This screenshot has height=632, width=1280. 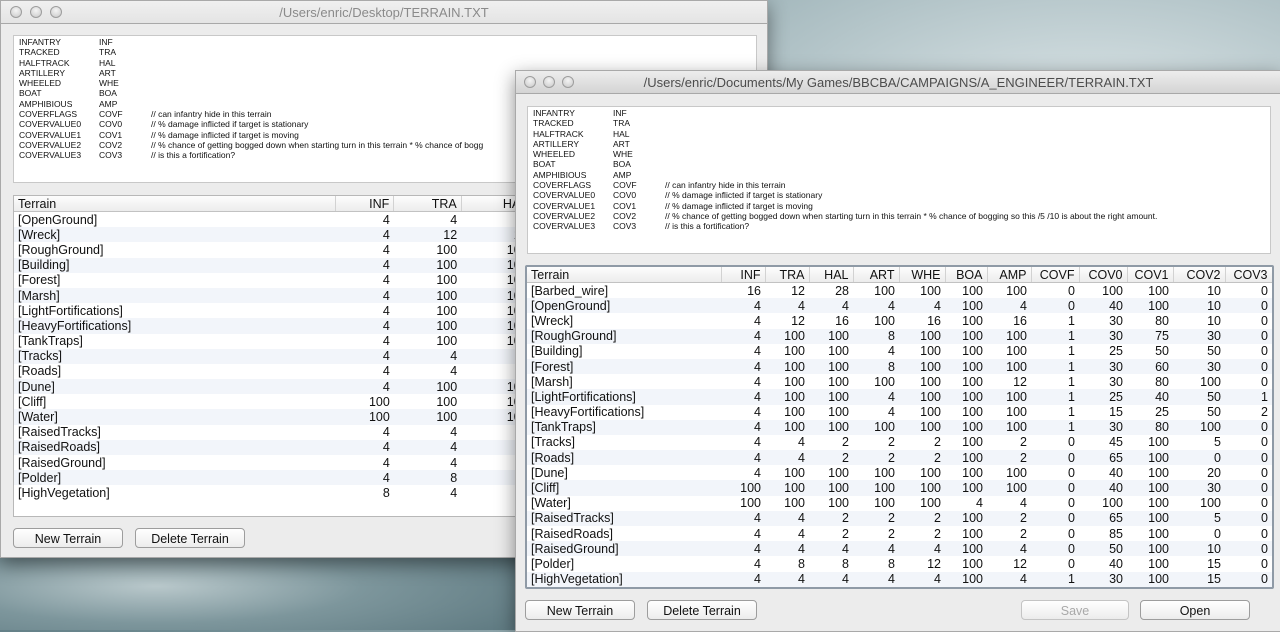 What do you see at coordinates (624, 458) in the screenshot?
I see `terrain-name-cell: [Roads]` at bounding box center [624, 458].